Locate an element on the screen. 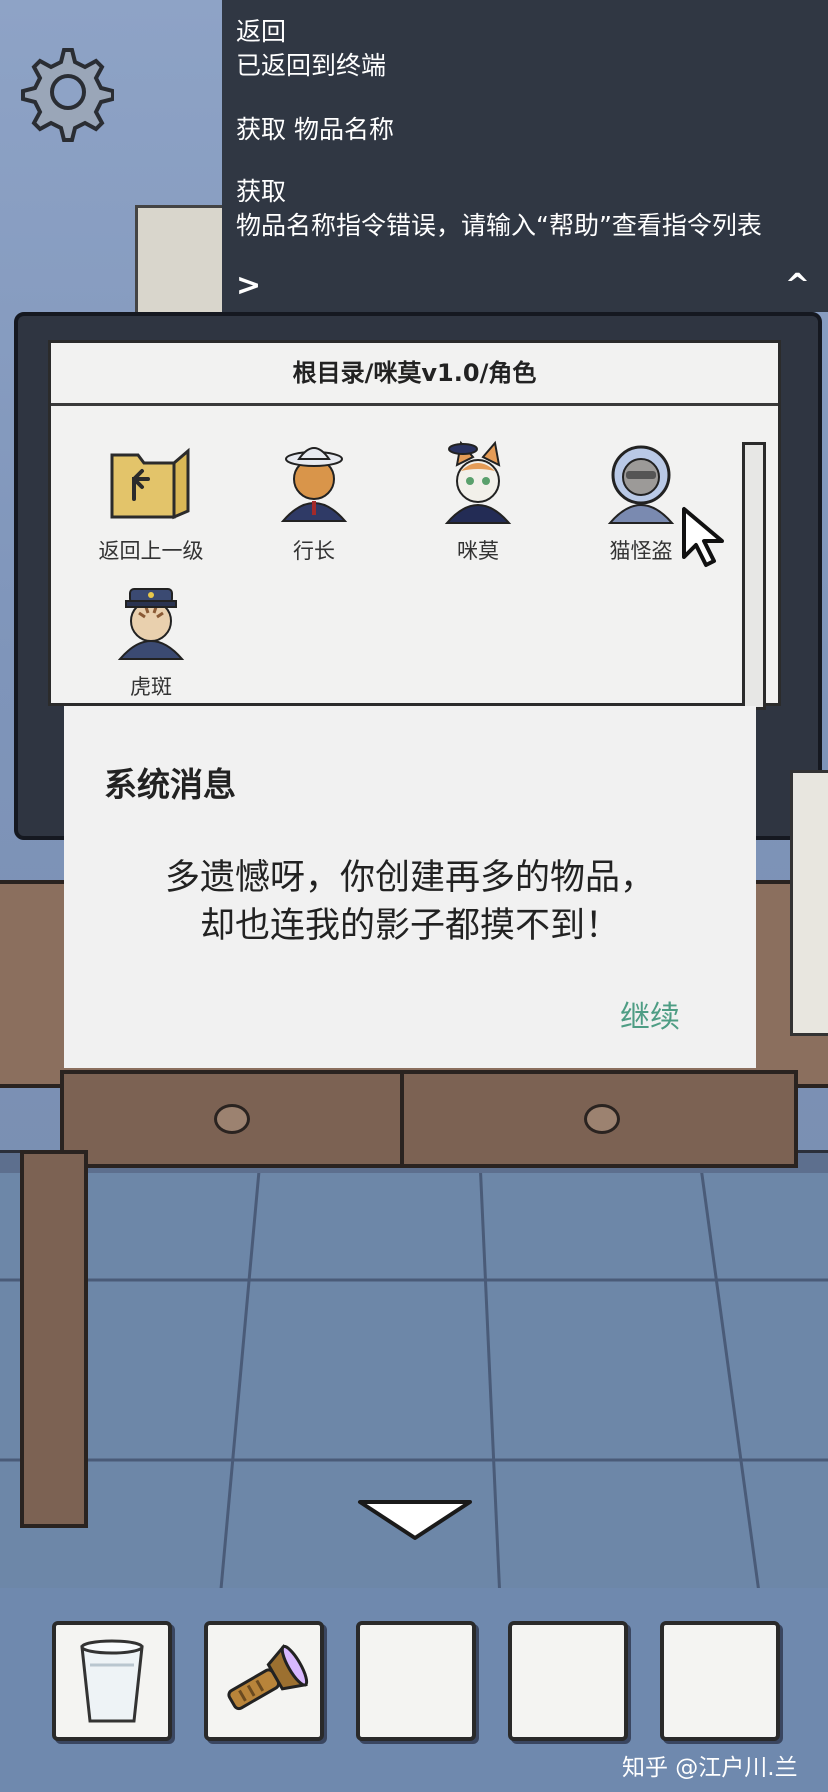  continue-button: 继续 is located at coordinates (650, 1014).